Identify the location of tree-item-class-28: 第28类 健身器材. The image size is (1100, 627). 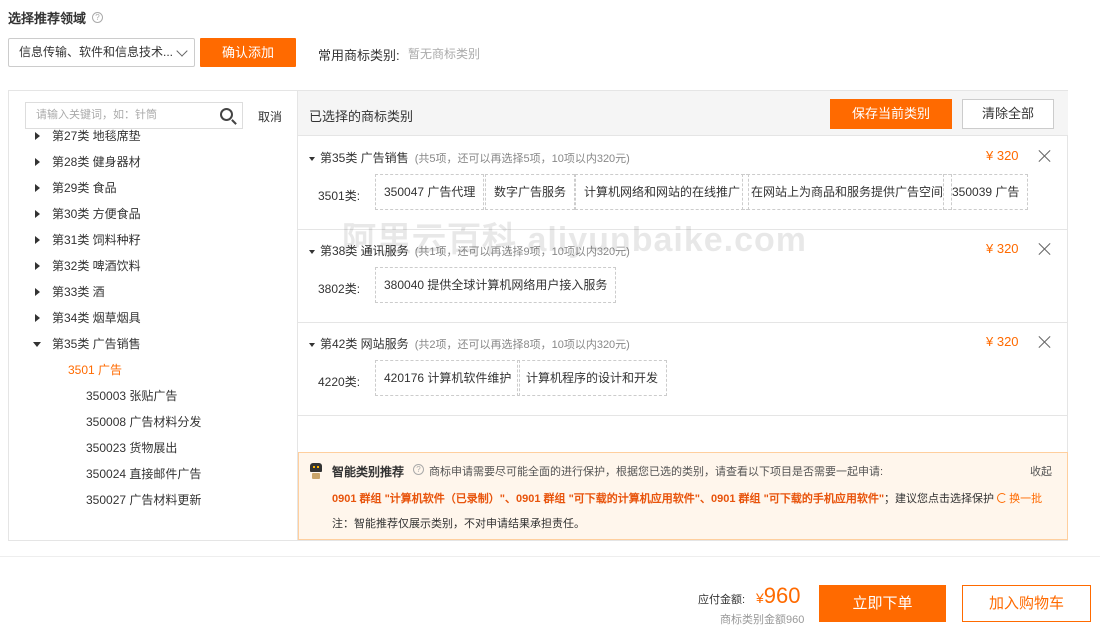
(153, 162).